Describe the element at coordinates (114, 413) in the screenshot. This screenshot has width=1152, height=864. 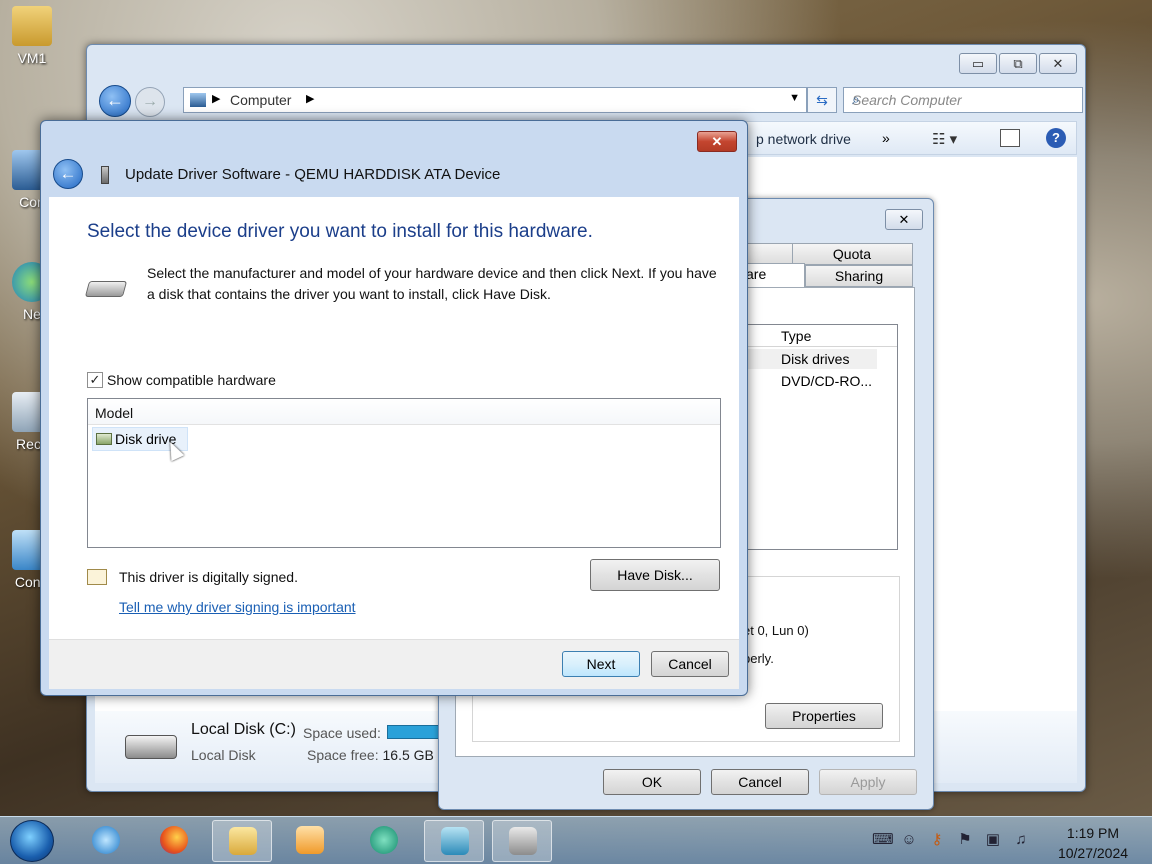
I see `model-header-label: Model` at that location.